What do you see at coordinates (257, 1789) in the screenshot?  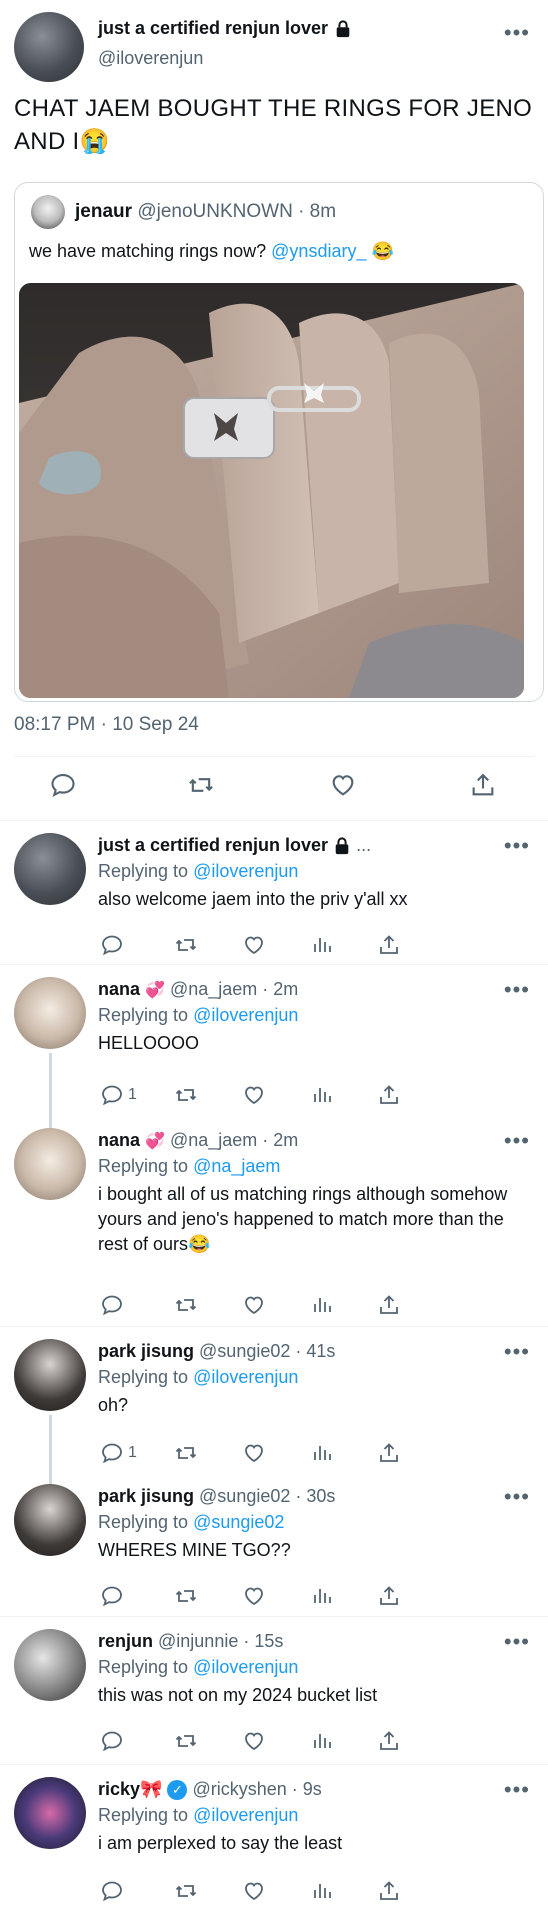 I see `reply-meta: @rickyshen · 9s` at bounding box center [257, 1789].